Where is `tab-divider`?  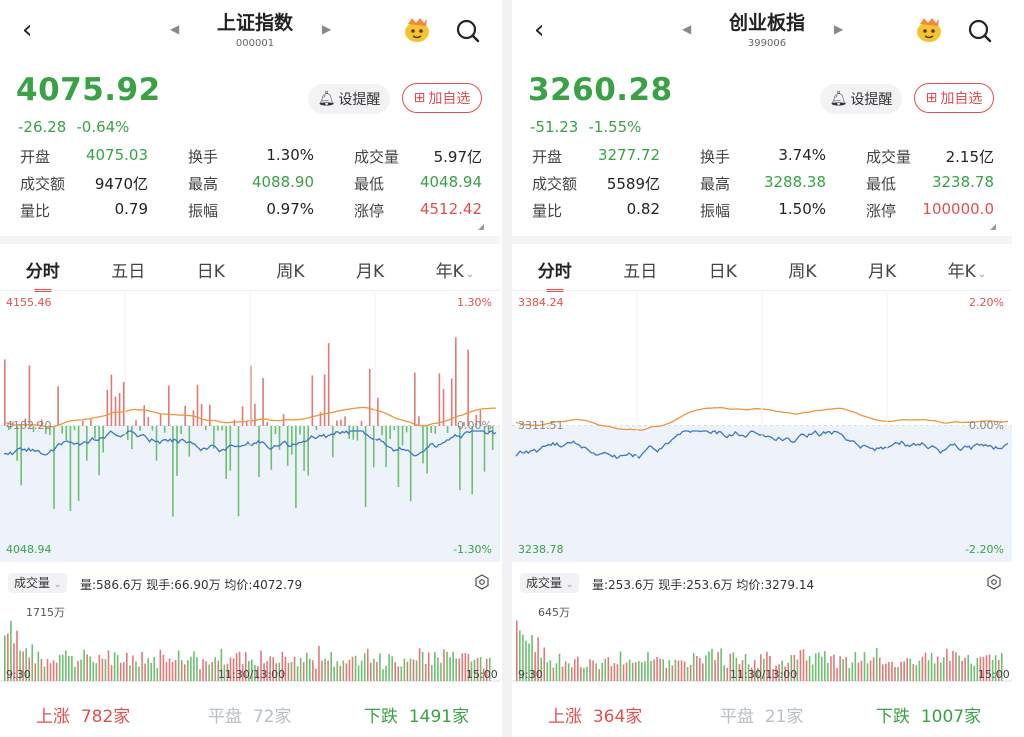 tab-divider is located at coordinates (762, 290).